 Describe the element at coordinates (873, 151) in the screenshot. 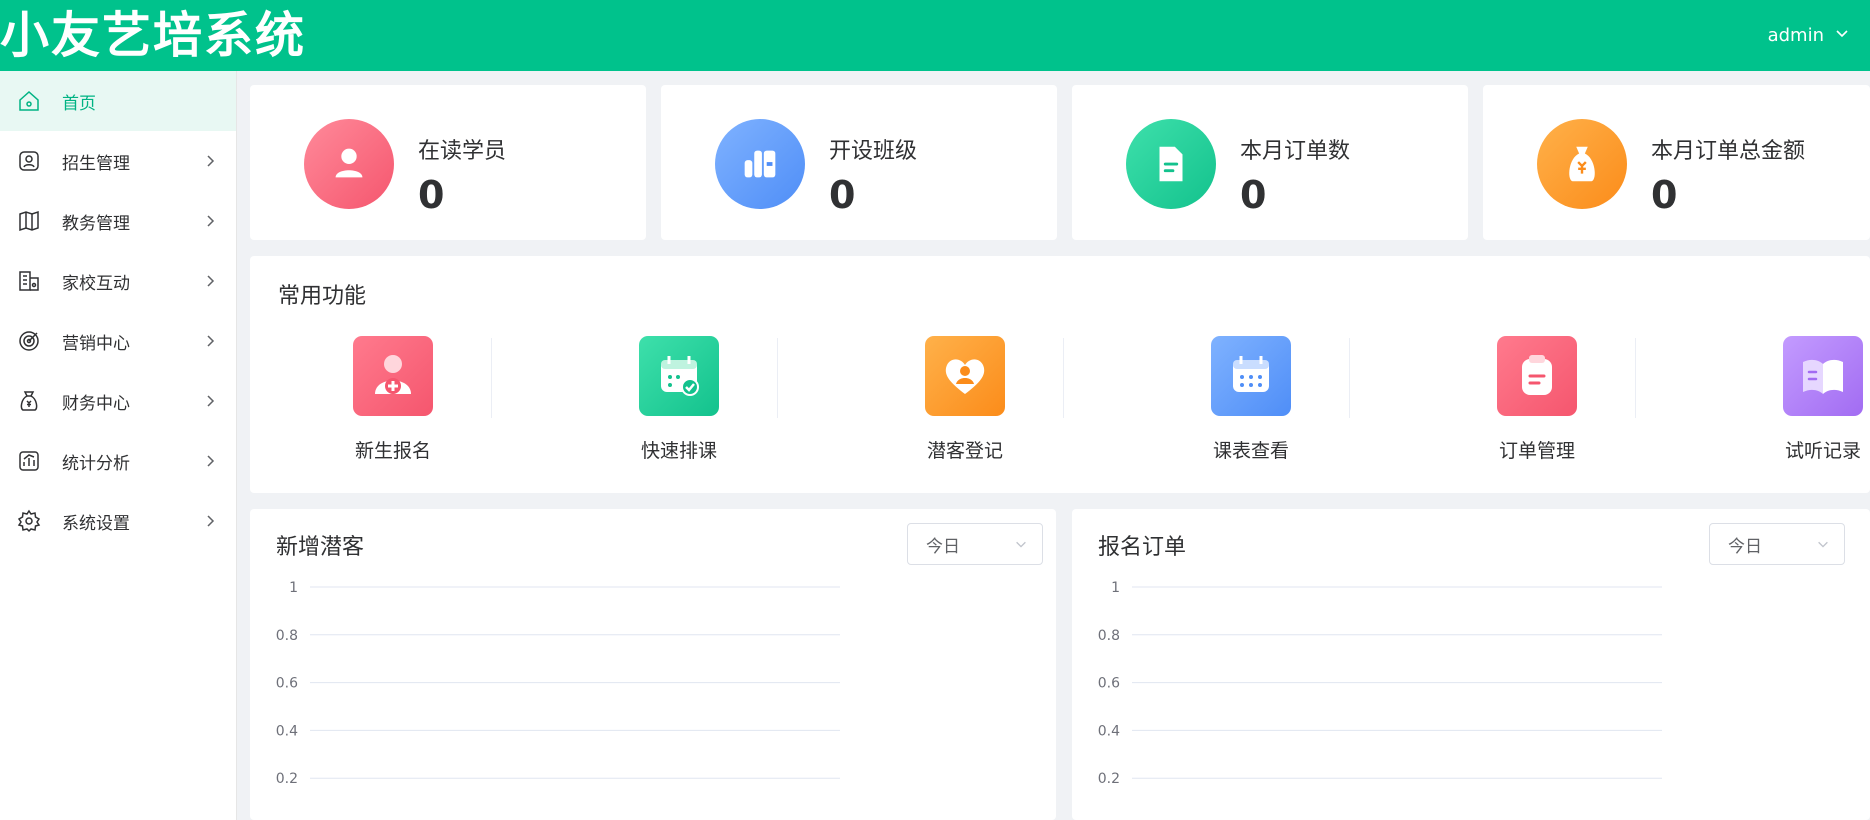

I see `stat-label: 开设班级` at that location.